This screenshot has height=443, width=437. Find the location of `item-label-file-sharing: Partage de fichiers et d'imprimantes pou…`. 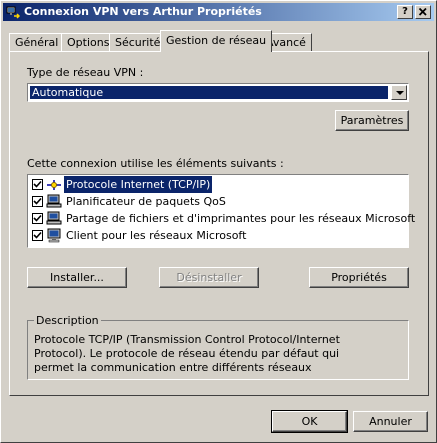

item-label-file-sharing: Partage de fichiers et d'imprimantes pou… is located at coordinates (241, 218).